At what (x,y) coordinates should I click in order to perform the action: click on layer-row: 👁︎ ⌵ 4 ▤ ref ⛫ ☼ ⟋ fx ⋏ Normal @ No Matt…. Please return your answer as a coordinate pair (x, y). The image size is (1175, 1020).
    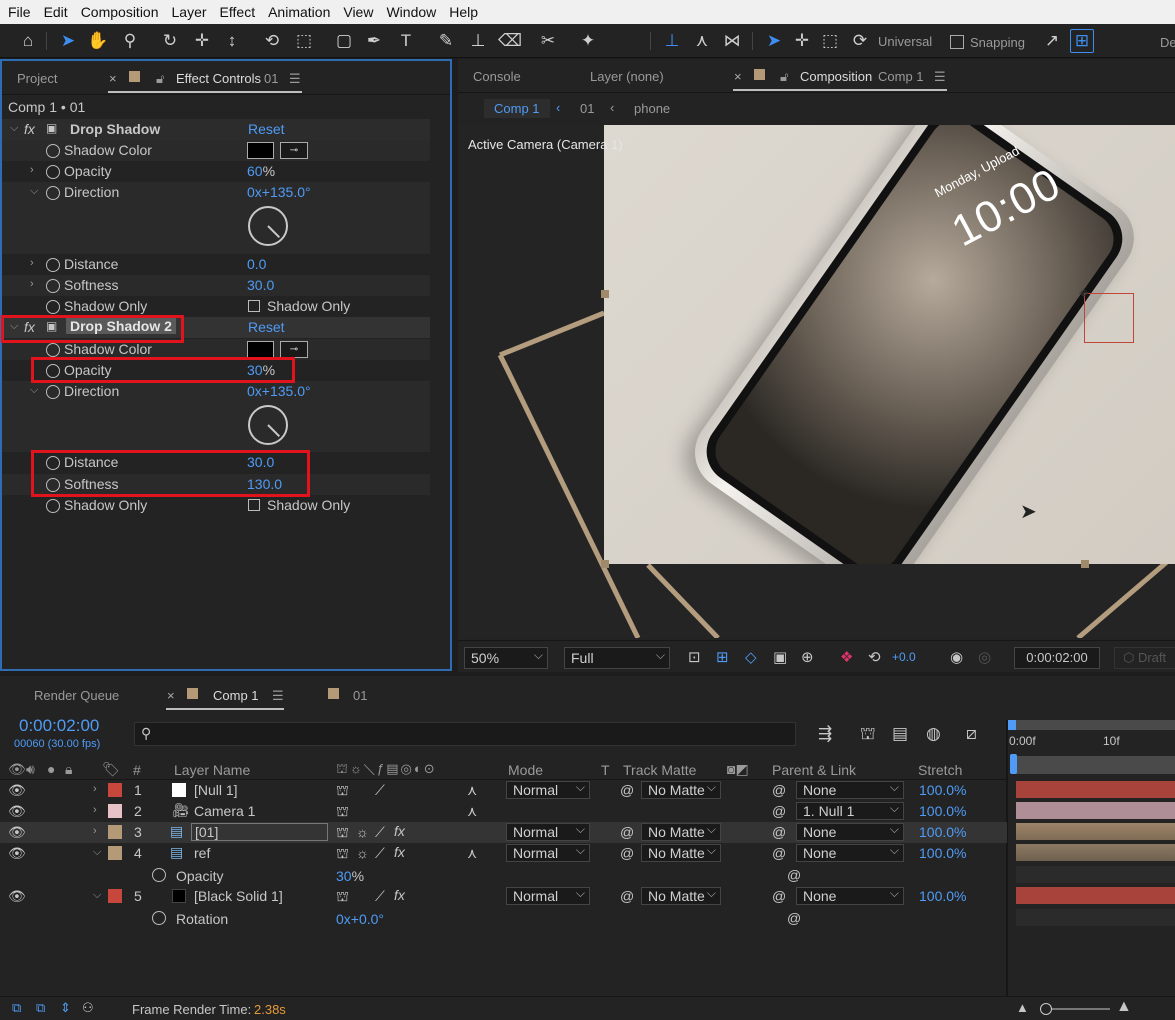
    Looking at the image, I should click on (503, 853).